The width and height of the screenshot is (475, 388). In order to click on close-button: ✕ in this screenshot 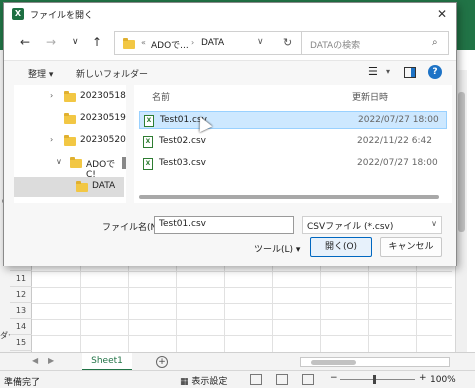, I will do `click(442, 14)`.